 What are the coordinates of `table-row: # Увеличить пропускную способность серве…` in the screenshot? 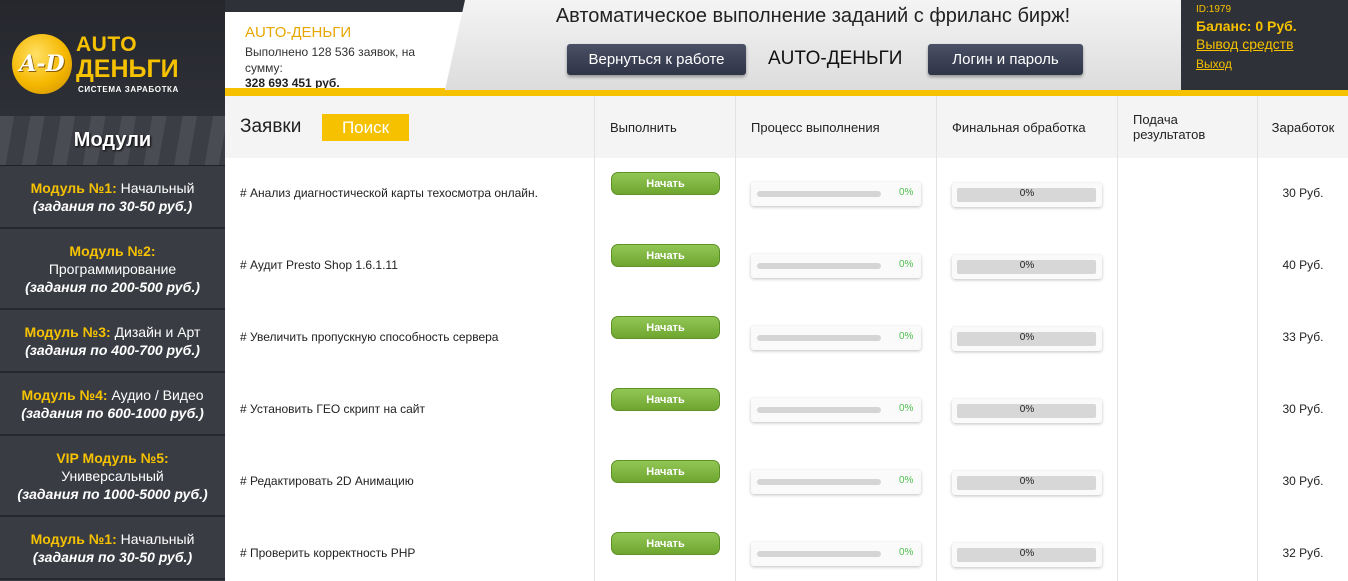 It's located at (786, 338).